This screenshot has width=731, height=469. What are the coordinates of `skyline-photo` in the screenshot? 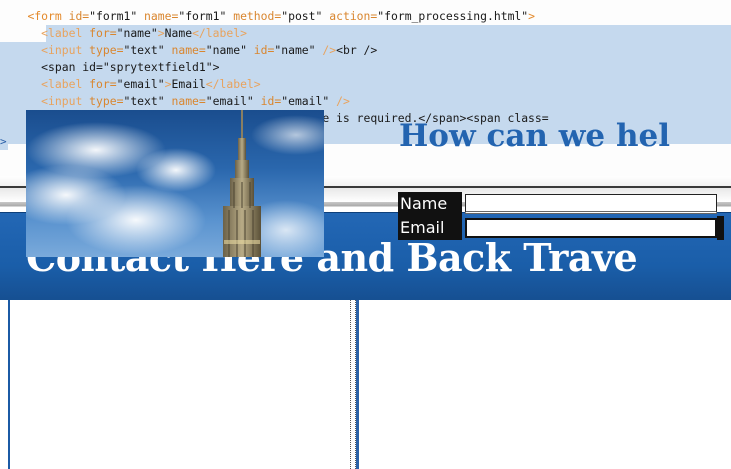 It's located at (175, 183).